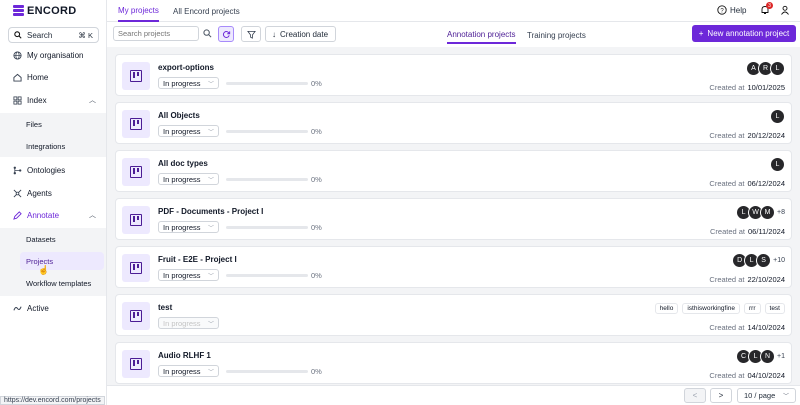 The width and height of the screenshot is (800, 405). I want to click on new-annotation-project-button: + New annotation project, so click(744, 33).